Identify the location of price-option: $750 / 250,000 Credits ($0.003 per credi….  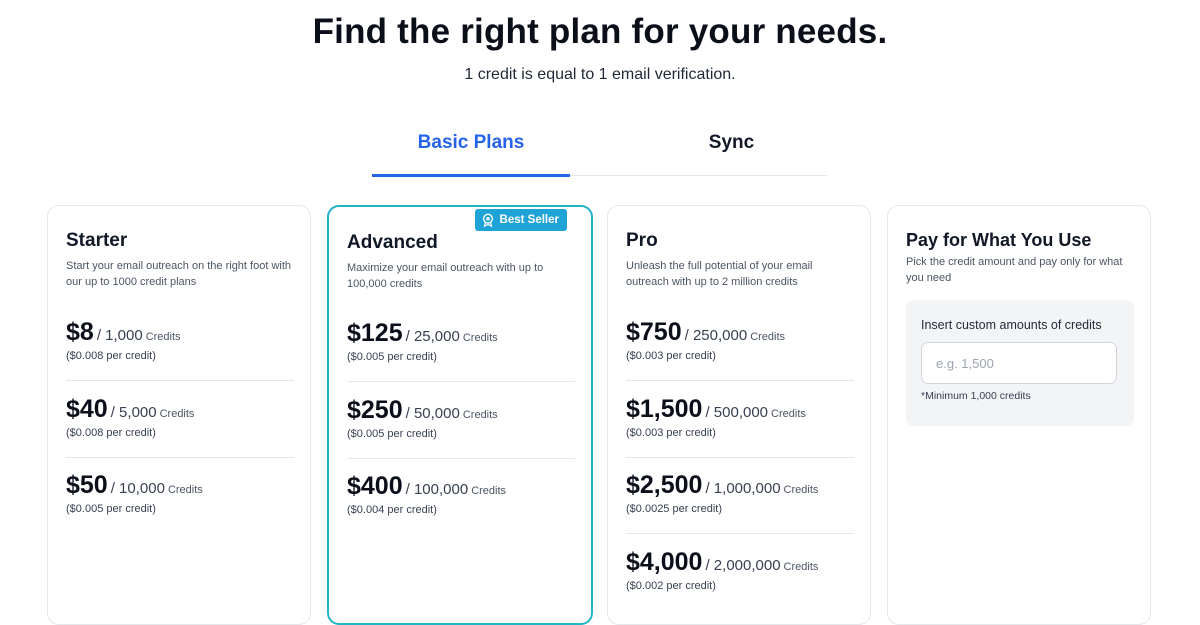
(740, 340).